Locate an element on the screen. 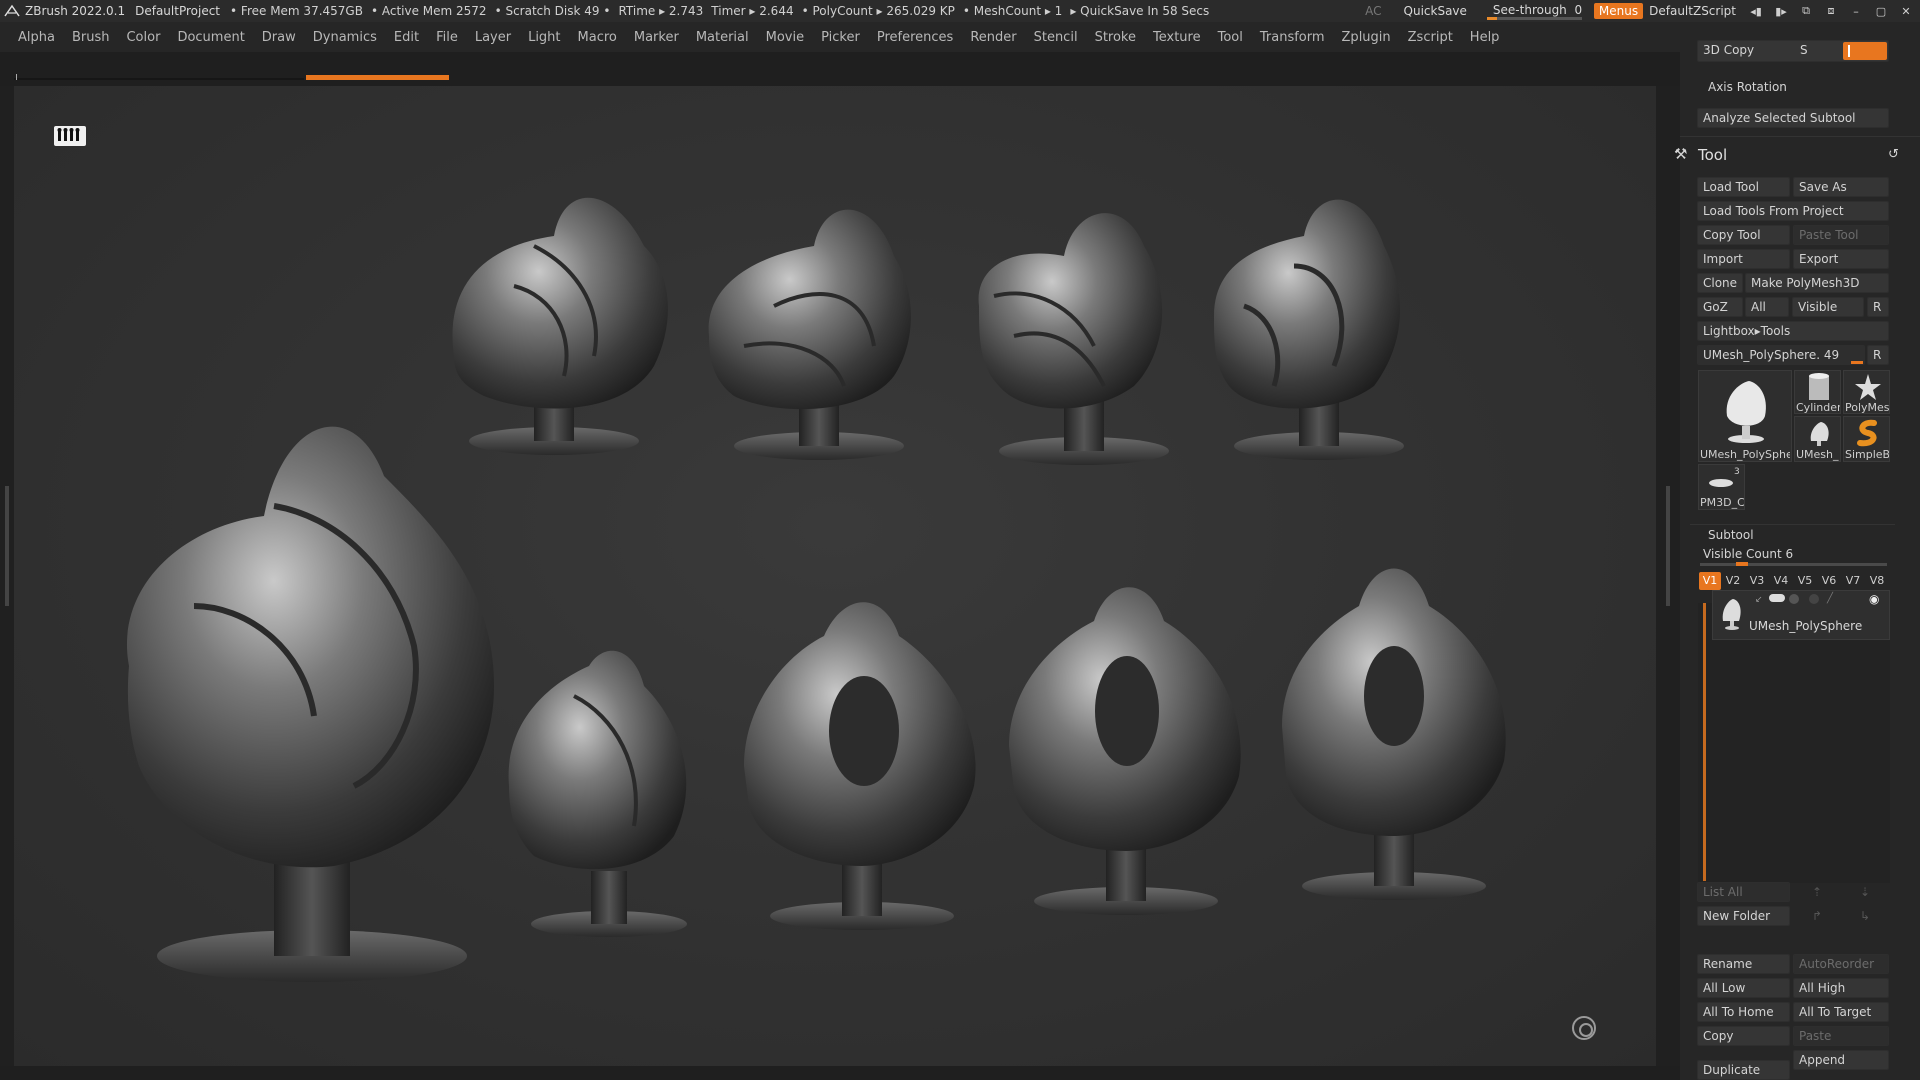  quicksave-button: QuickSave is located at coordinates (1435, 11).